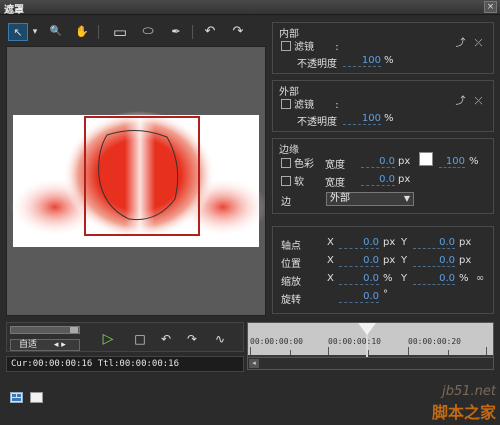  I want to click on rotate-unit: °, so click(385, 294).